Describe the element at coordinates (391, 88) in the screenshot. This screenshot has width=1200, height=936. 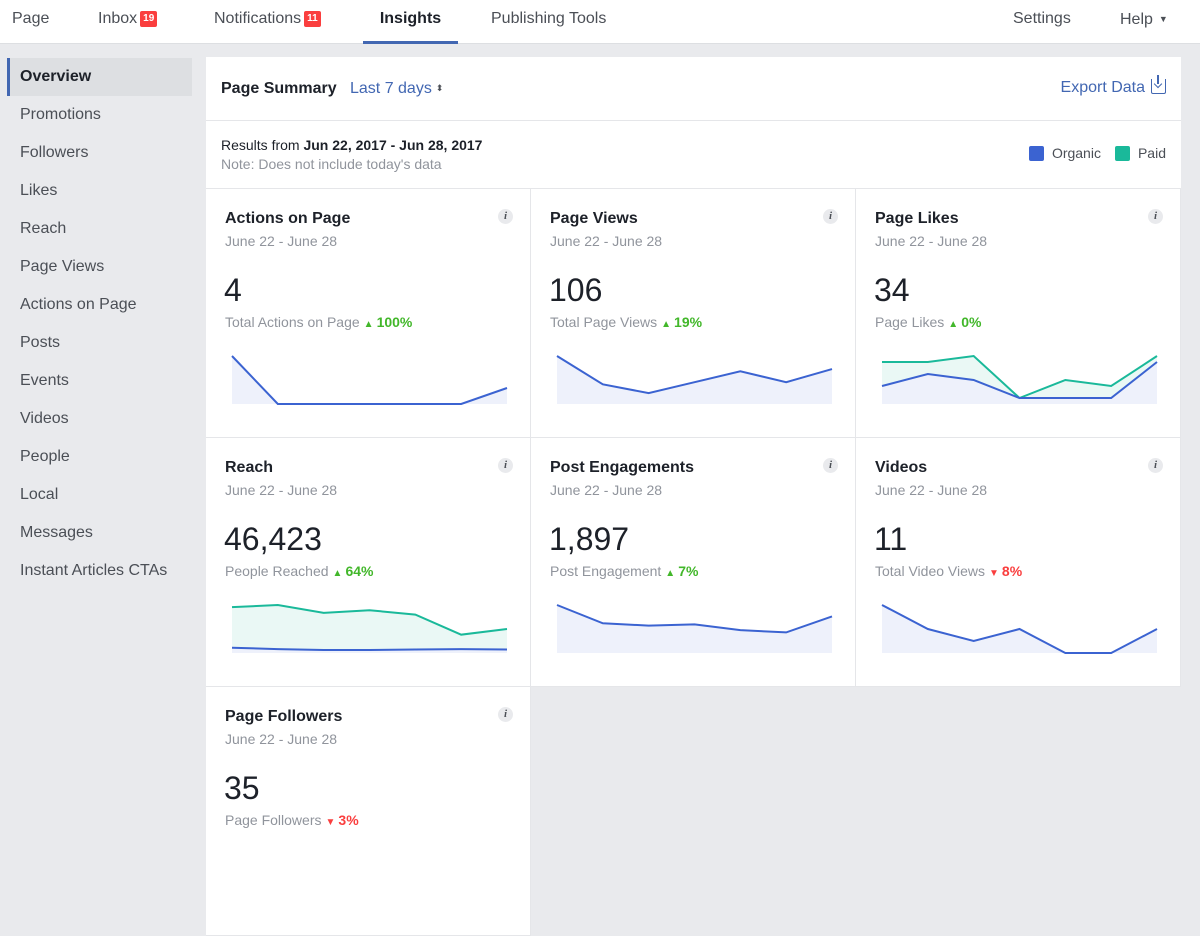
I see `date-range-value: Last 7 days` at that location.